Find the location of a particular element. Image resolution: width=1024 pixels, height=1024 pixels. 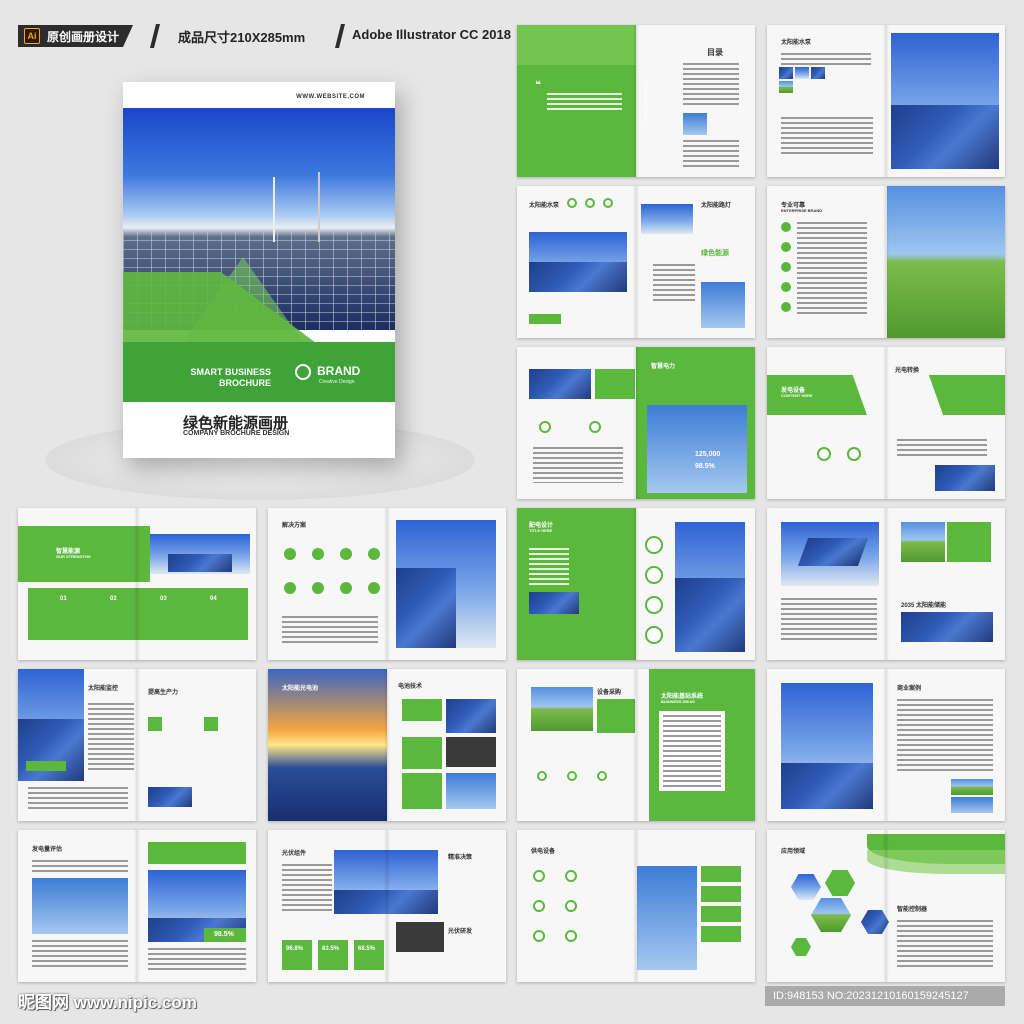

application-title: 应用领域 is located at coordinates (793, 852).